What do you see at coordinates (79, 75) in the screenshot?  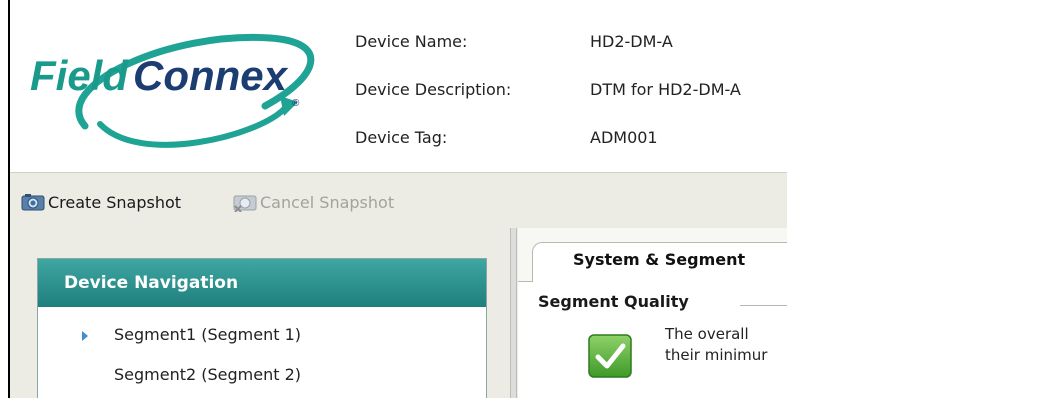 I see `svg-text: Field` at bounding box center [79, 75].